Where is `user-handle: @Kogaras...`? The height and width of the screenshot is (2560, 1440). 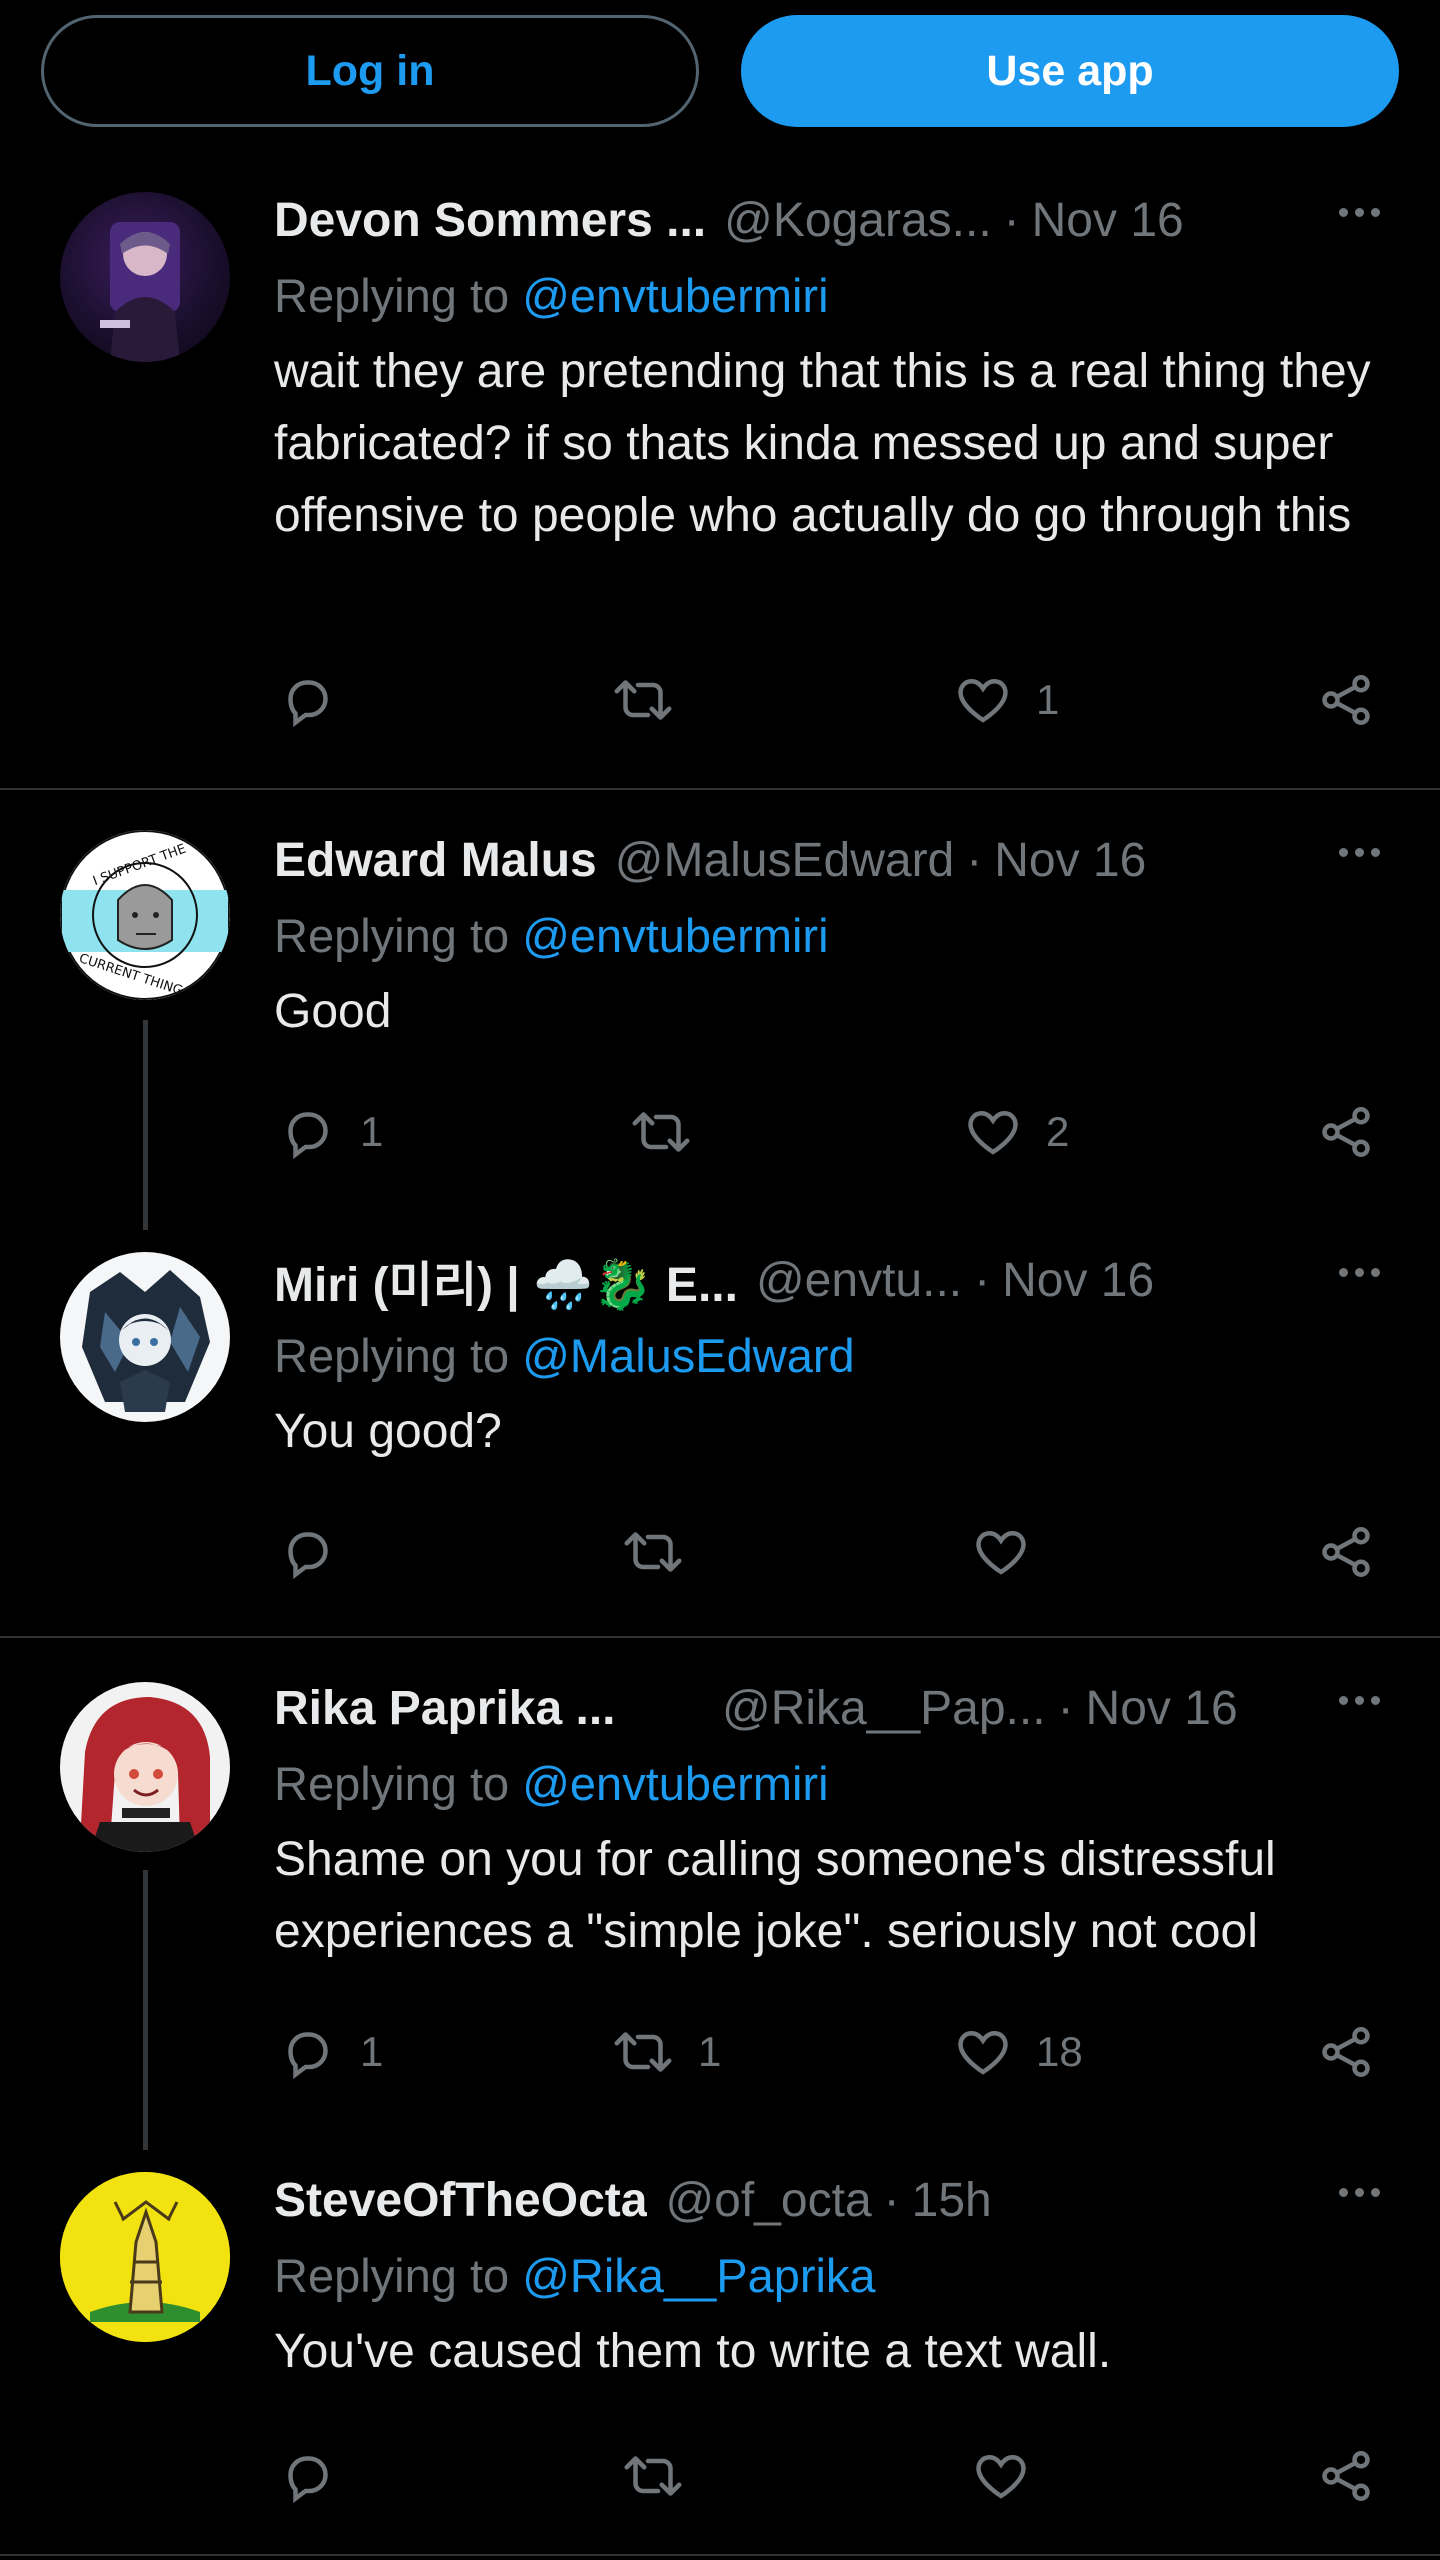 user-handle: @Kogaras... is located at coordinates (858, 220).